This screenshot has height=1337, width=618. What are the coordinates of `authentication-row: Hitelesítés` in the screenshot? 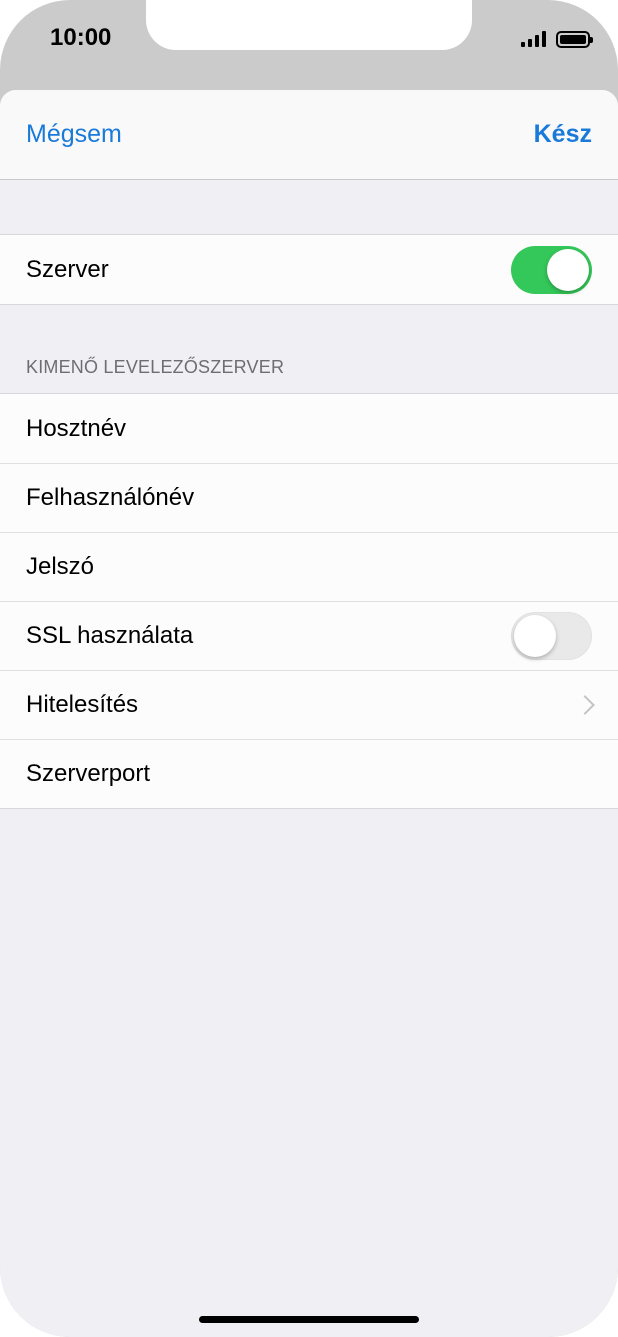 It's located at (309, 704).